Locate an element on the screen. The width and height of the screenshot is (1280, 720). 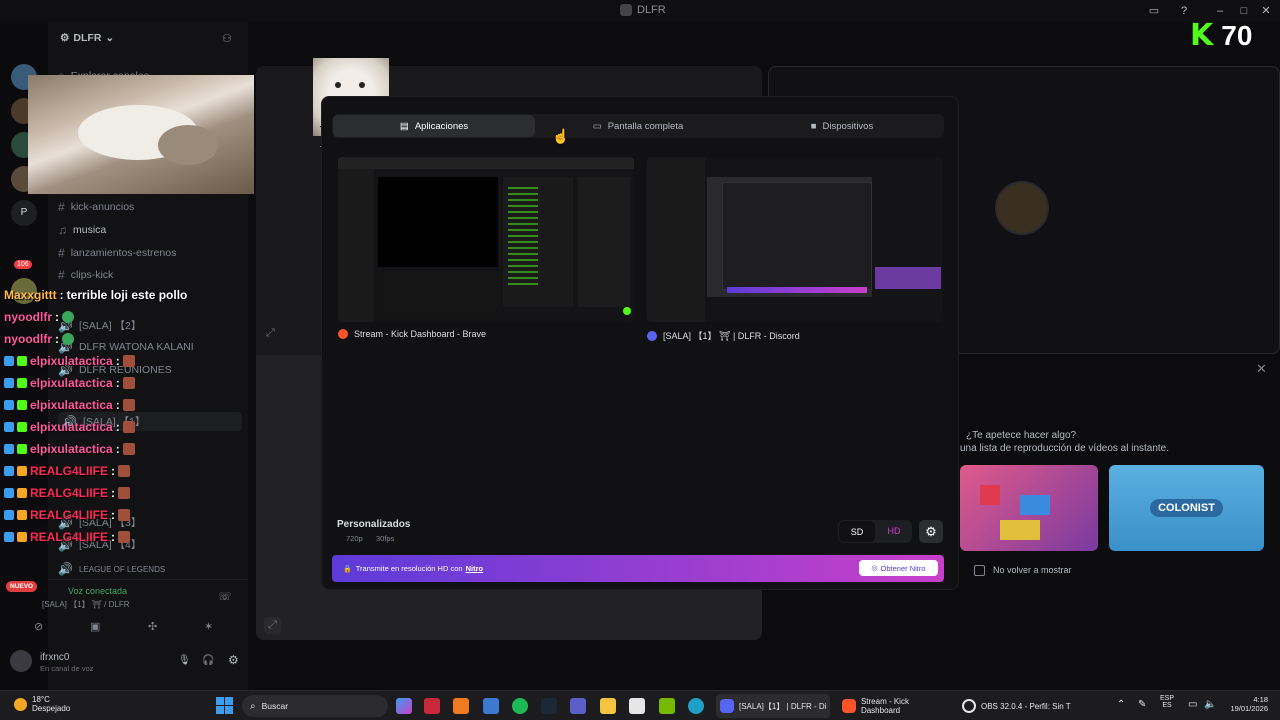
settings-icon: ⚙ is located at coordinates (233, 660).